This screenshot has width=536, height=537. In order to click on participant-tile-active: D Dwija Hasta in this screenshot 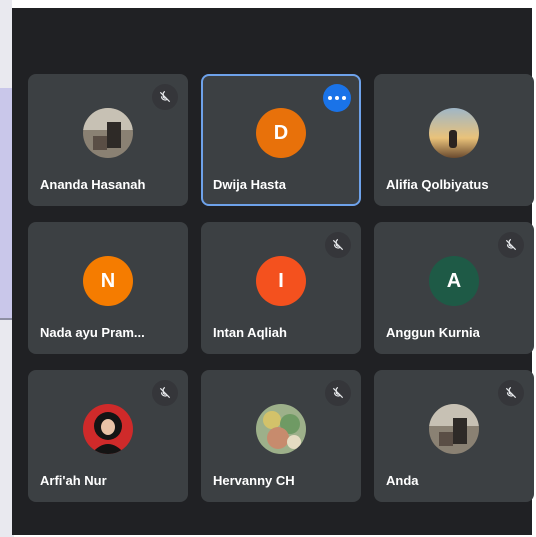, I will do `click(281, 140)`.